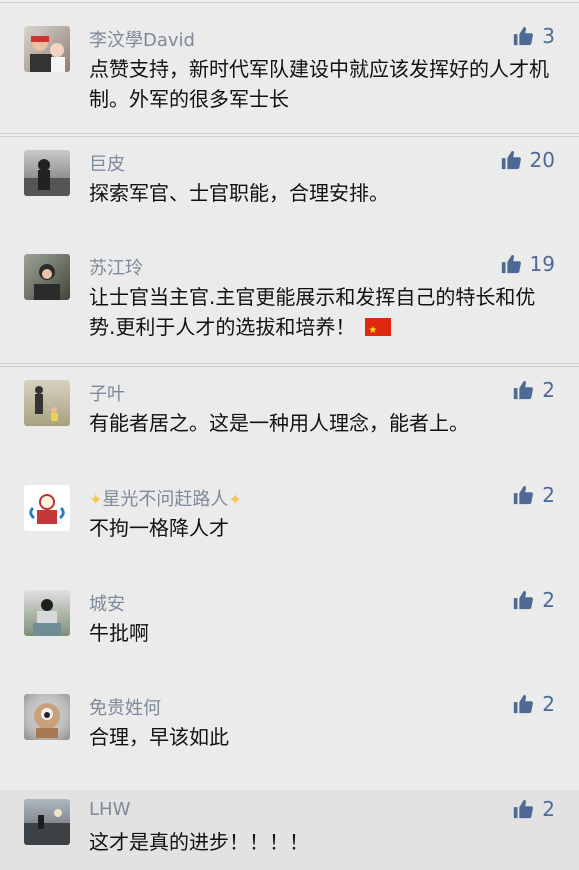 This screenshot has width=579, height=870. I want to click on comment-text: 不拘一格降人才, so click(159, 528).